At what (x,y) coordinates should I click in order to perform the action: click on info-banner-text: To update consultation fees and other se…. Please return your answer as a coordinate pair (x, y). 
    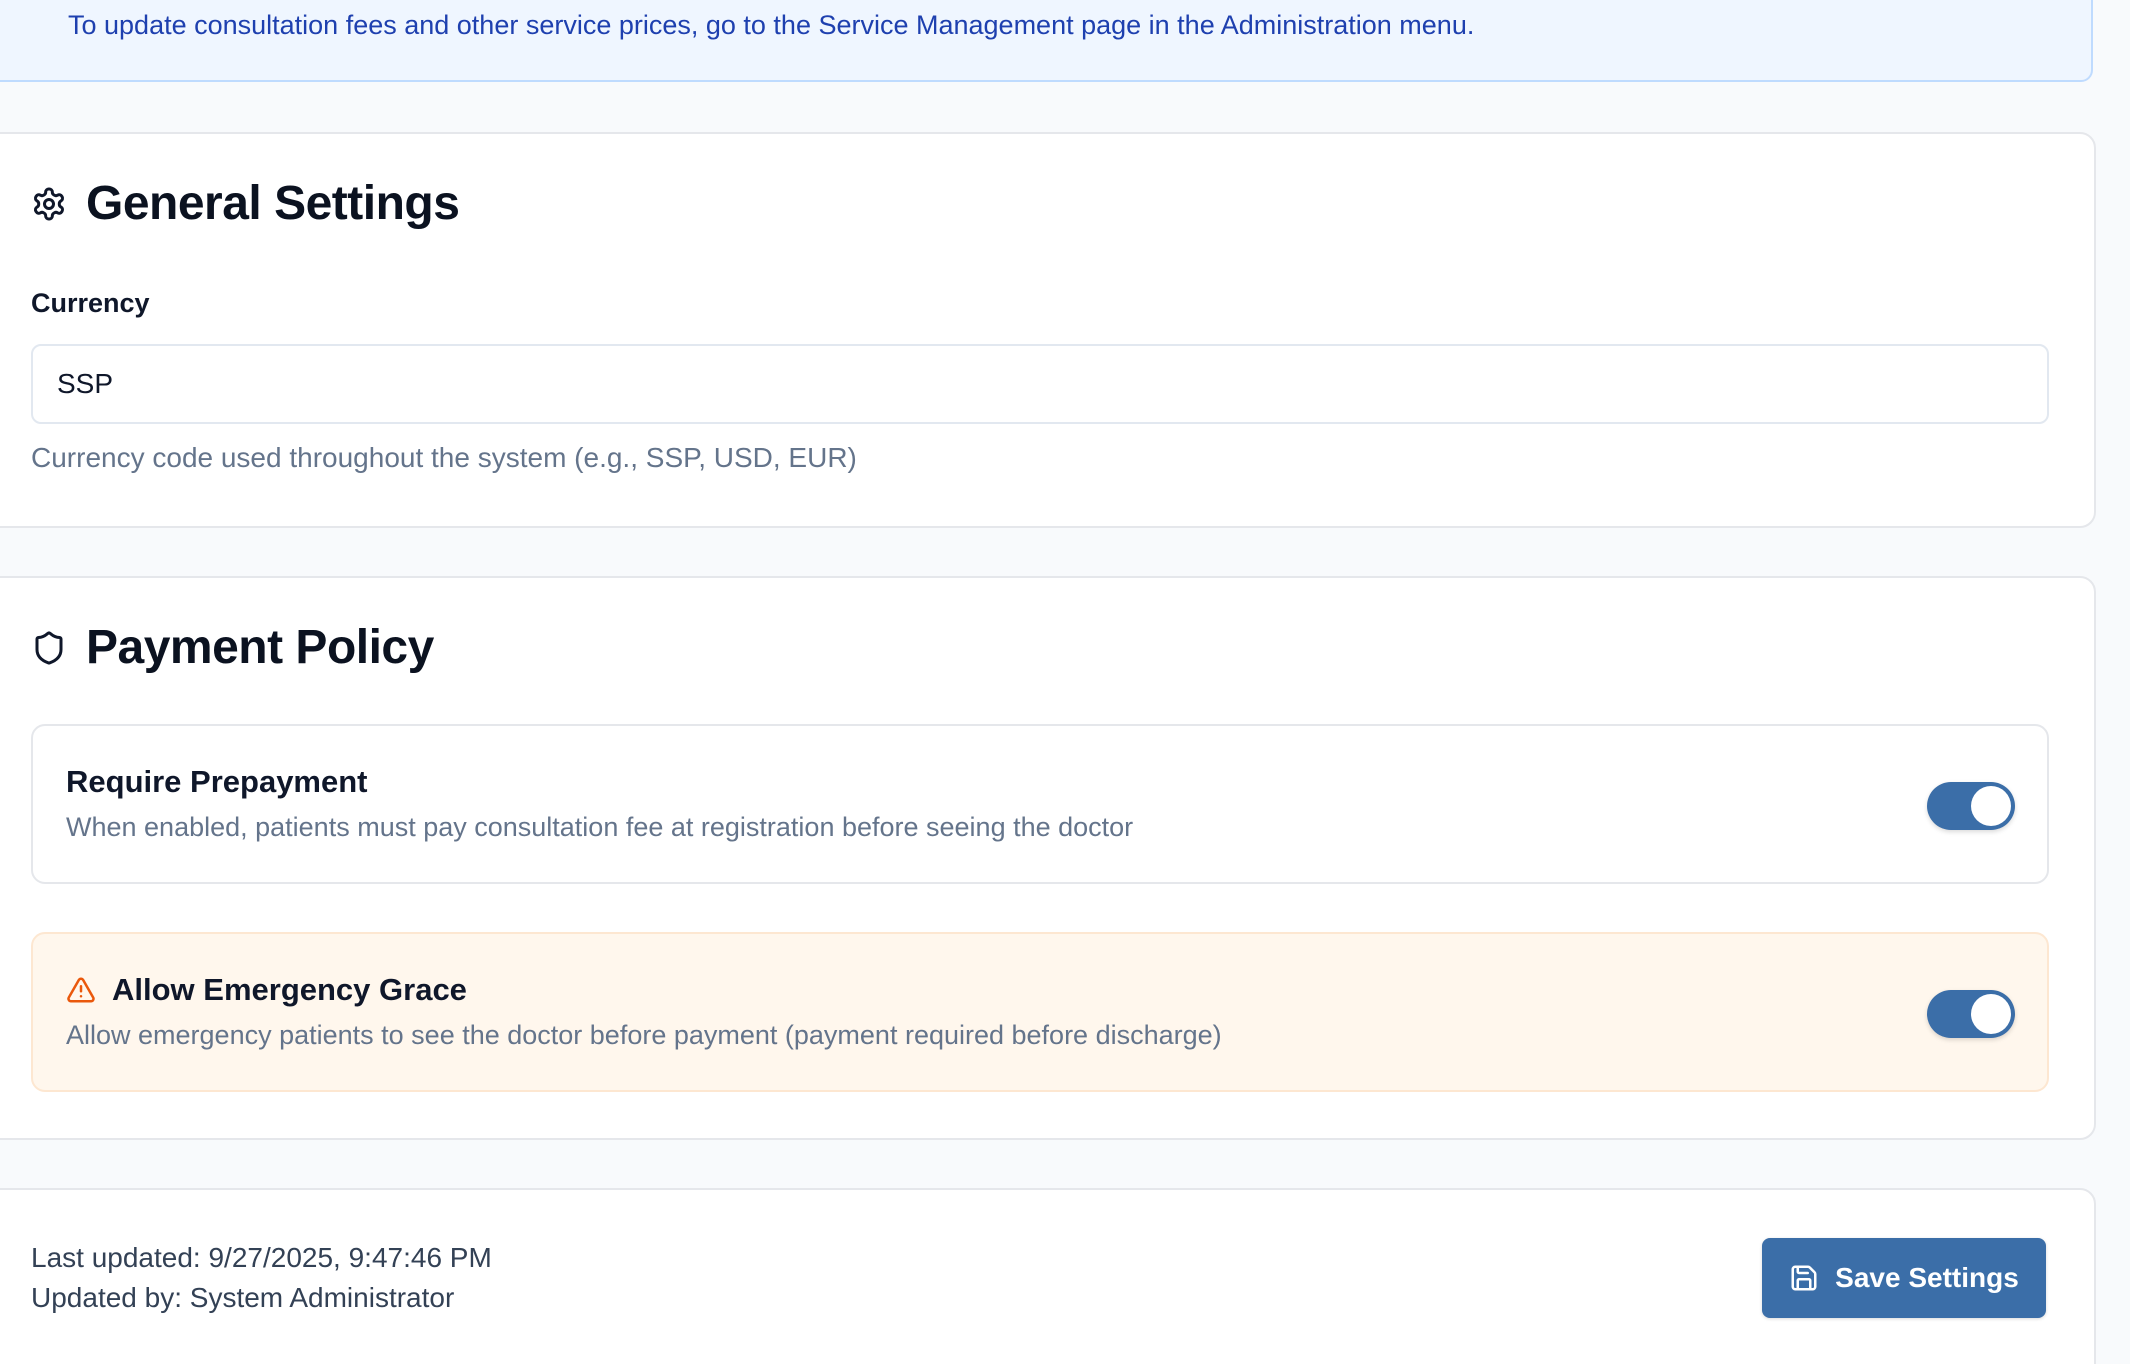
    Looking at the image, I should click on (771, 25).